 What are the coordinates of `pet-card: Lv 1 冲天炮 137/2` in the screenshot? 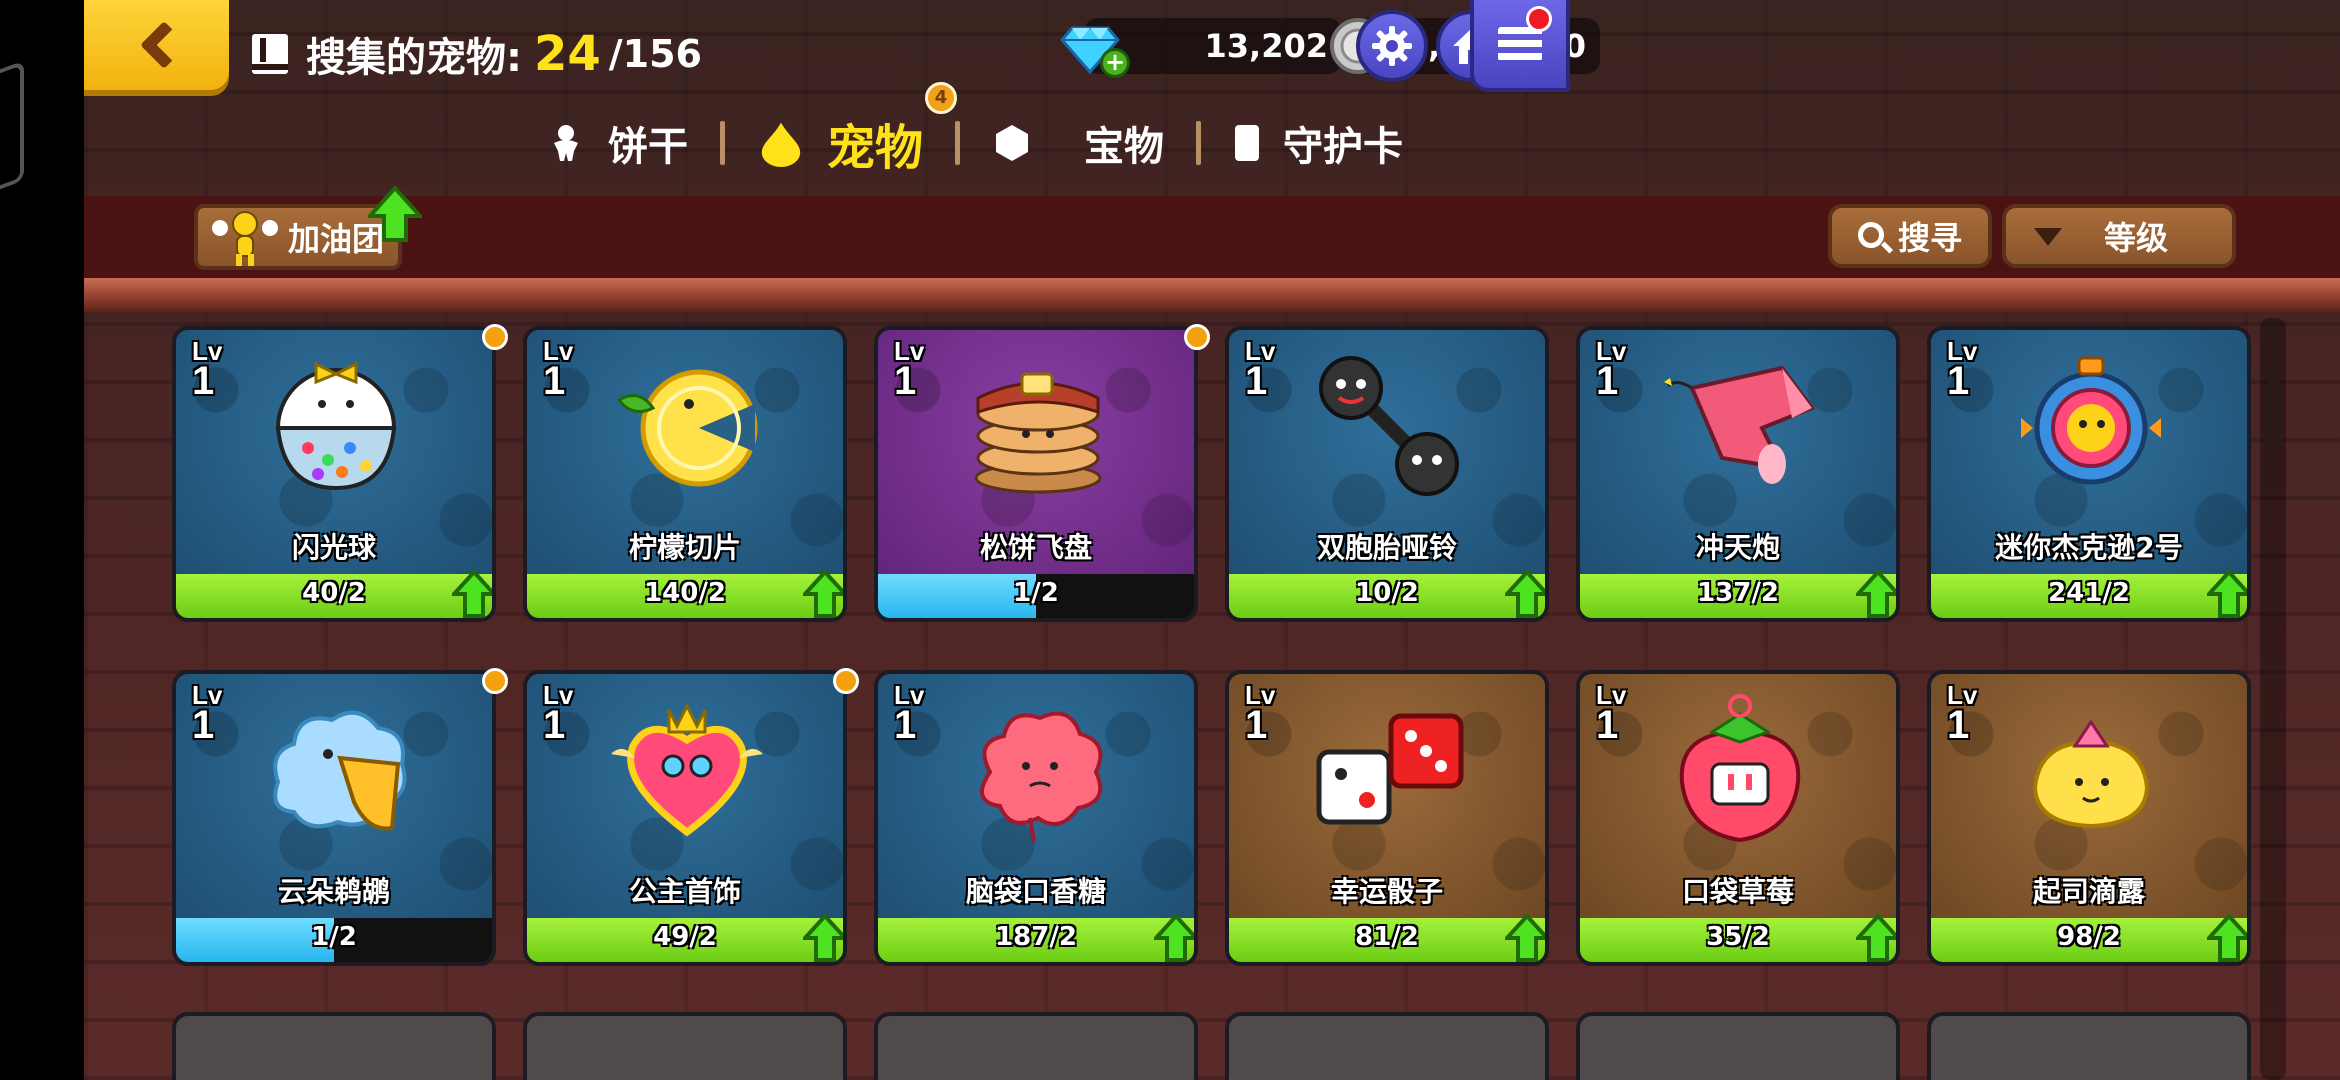 It's located at (1738, 474).